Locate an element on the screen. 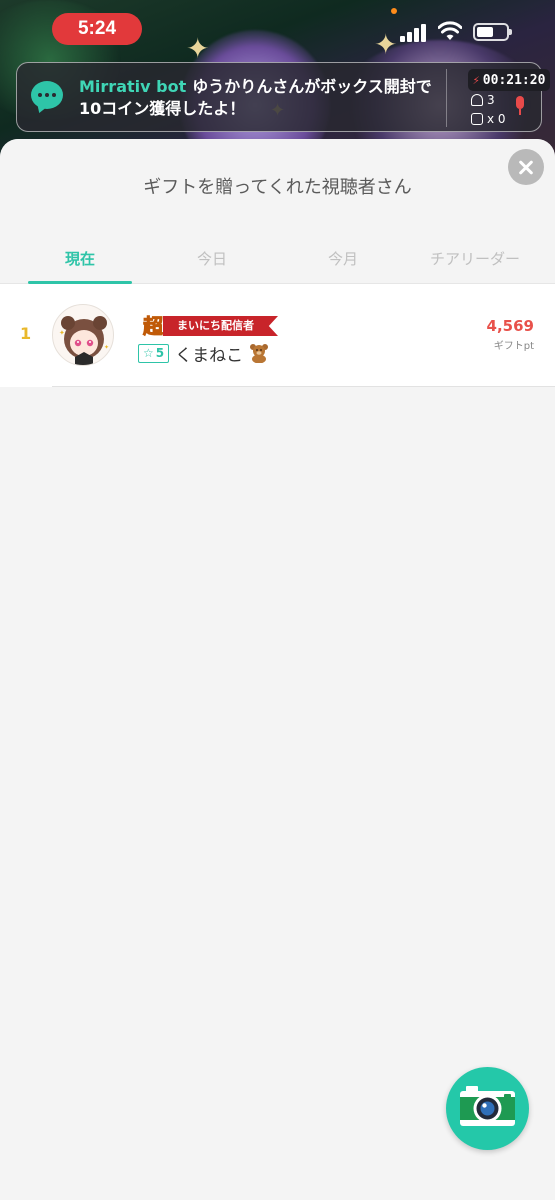 This screenshot has height=1200, width=555. tab-cheerleader: チアリーダー is located at coordinates (475, 261).